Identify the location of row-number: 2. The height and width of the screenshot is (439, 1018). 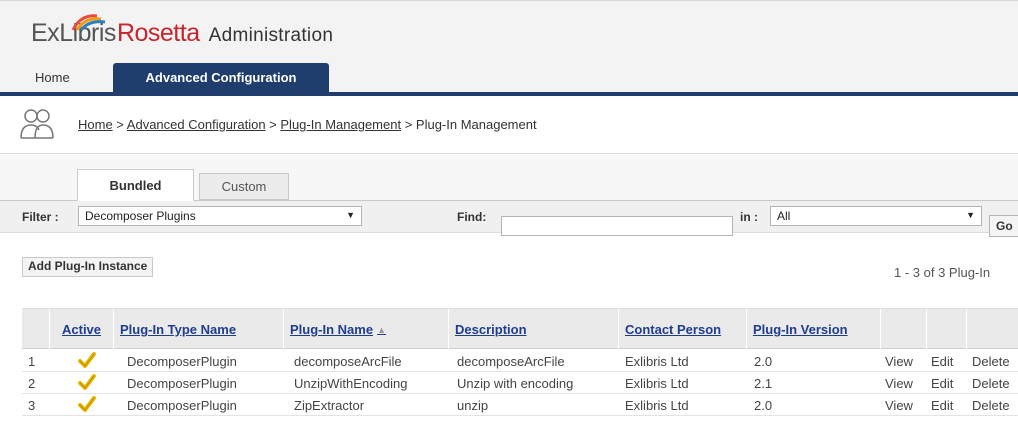
(32, 383).